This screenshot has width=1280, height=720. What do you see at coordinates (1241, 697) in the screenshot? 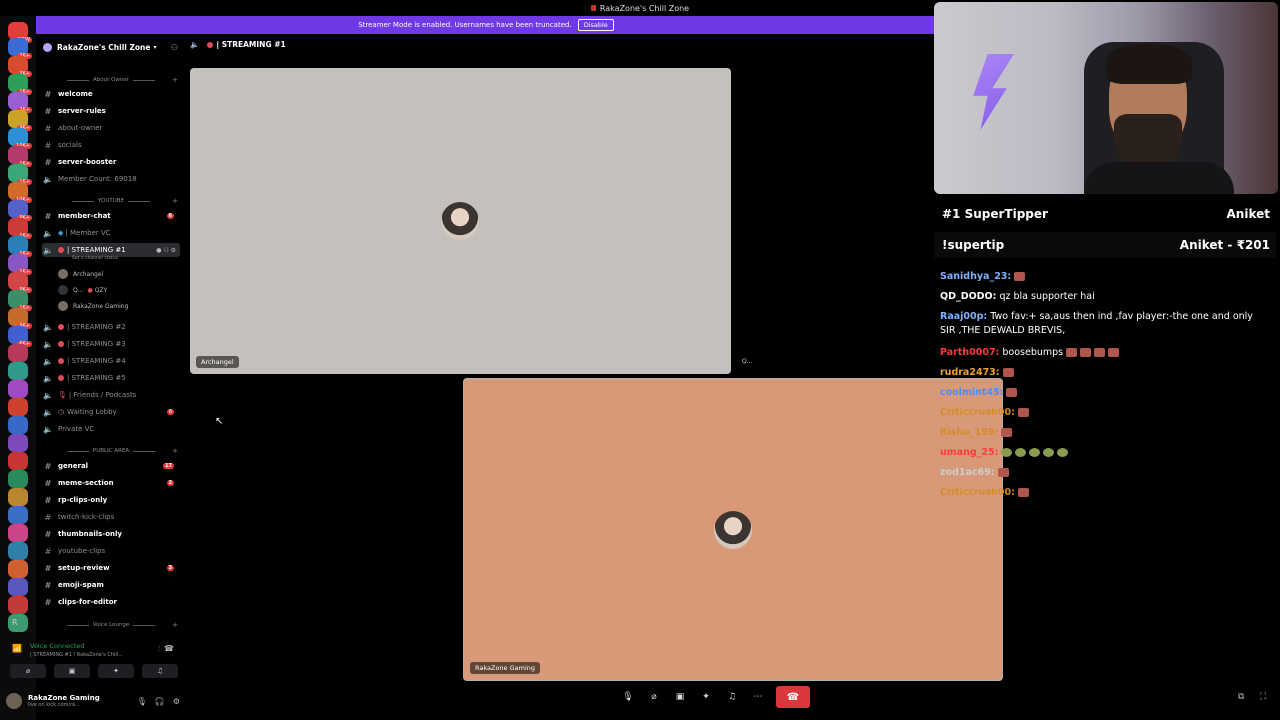
I see `popout-icon: ⧉` at bounding box center [1241, 697].